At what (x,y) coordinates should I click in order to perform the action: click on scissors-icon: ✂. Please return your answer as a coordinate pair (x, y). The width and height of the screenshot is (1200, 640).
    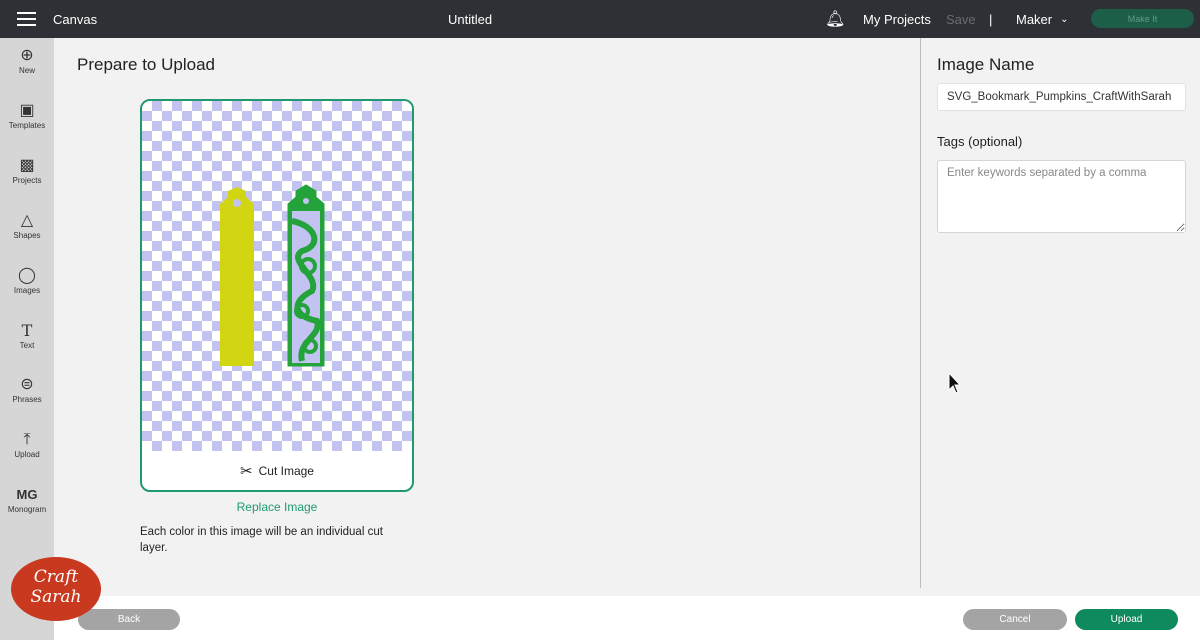
    Looking at the image, I should click on (246, 471).